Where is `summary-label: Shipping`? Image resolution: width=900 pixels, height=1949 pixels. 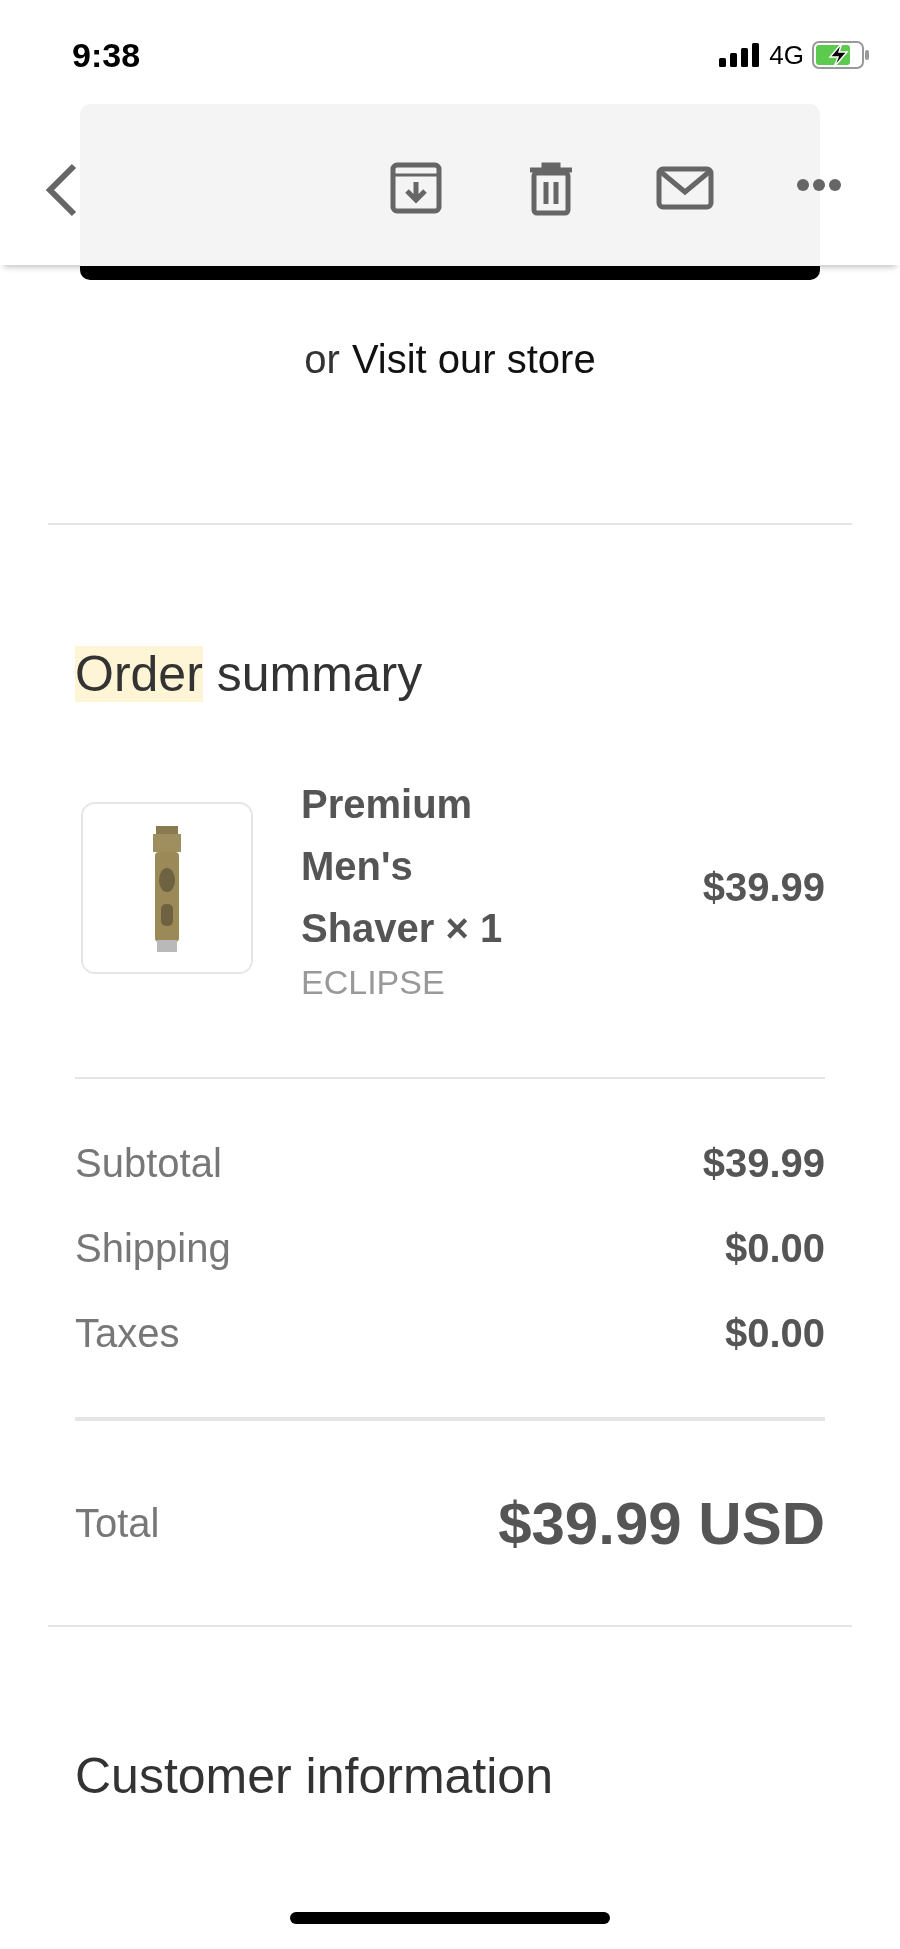 summary-label: Shipping is located at coordinates (153, 1248).